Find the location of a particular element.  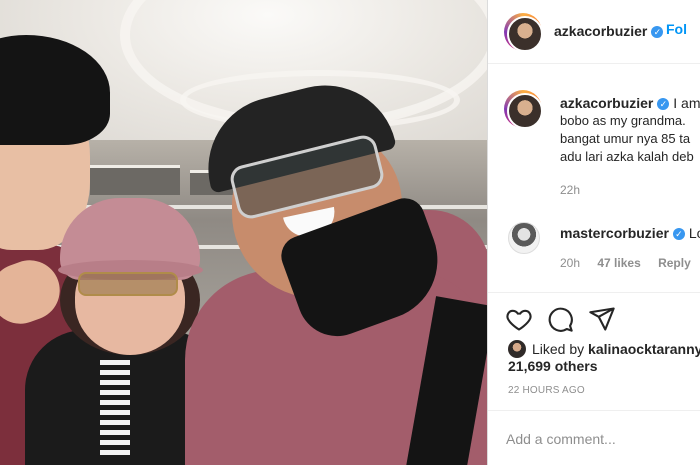

caption-avatar is located at coordinates (523, 109).